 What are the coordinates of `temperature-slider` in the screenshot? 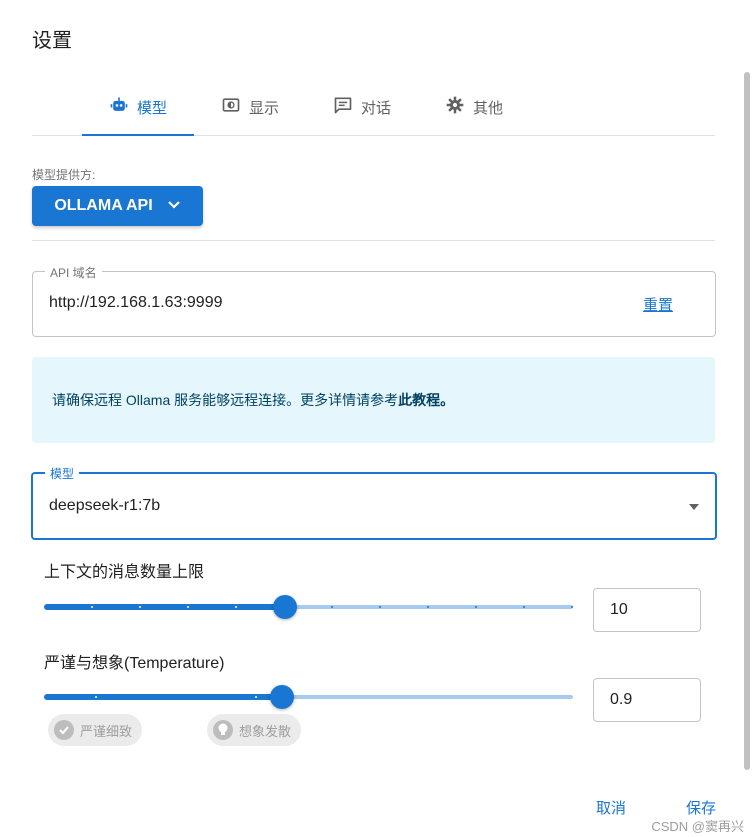 It's located at (308, 697).